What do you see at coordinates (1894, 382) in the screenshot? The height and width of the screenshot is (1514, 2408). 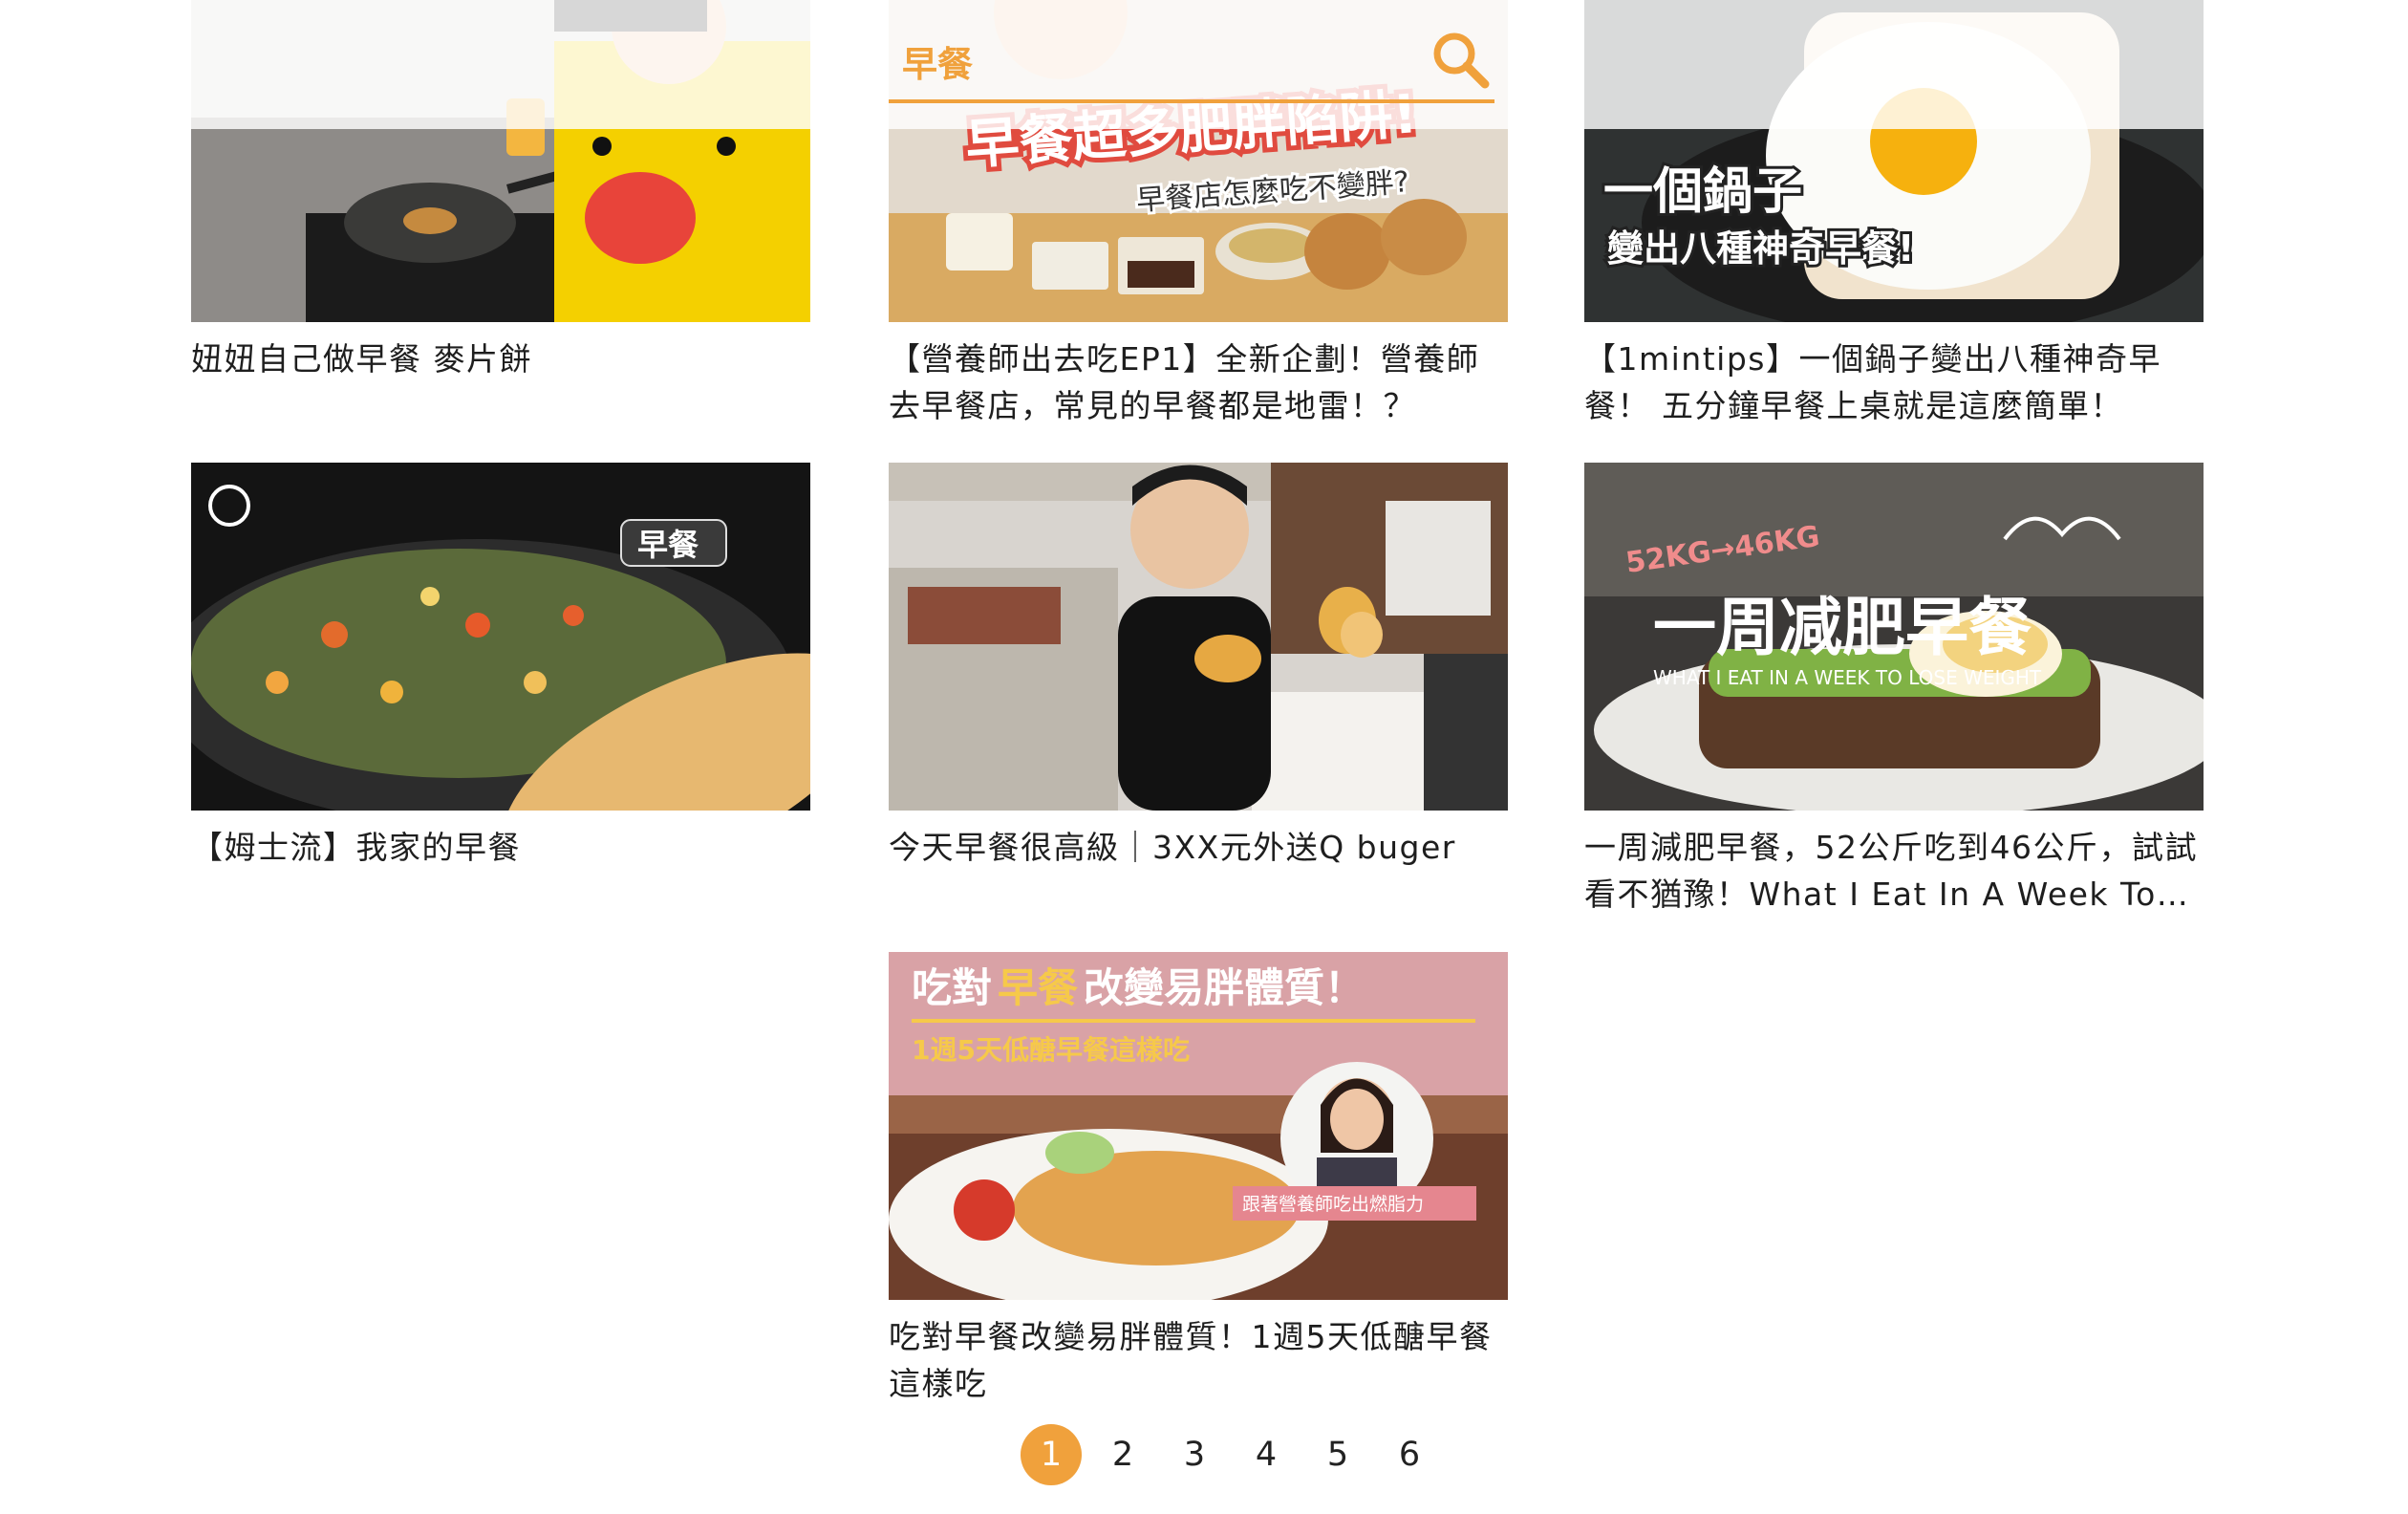 I see `video-title: 【1mintips】一個鍋子變出八種神奇早餐！ 五分鐘早餐上桌就是這麼簡單！` at bounding box center [1894, 382].